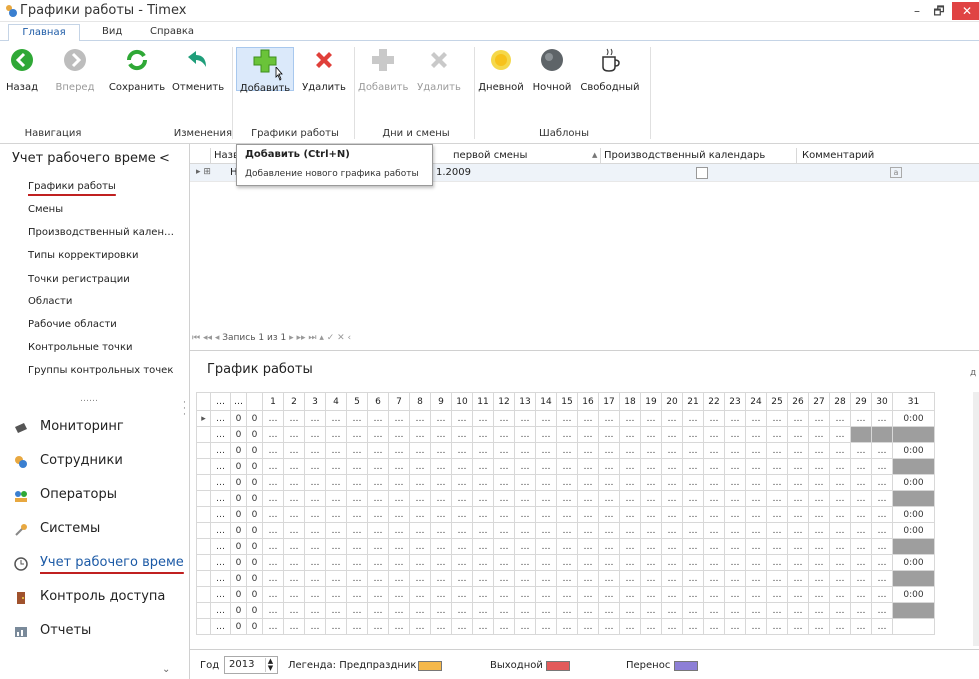 The width and height of the screenshot is (979, 679). What do you see at coordinates (976, 519) in the screenshot?
I see `schedule-scrollbar` at bounding box center [976, 519].